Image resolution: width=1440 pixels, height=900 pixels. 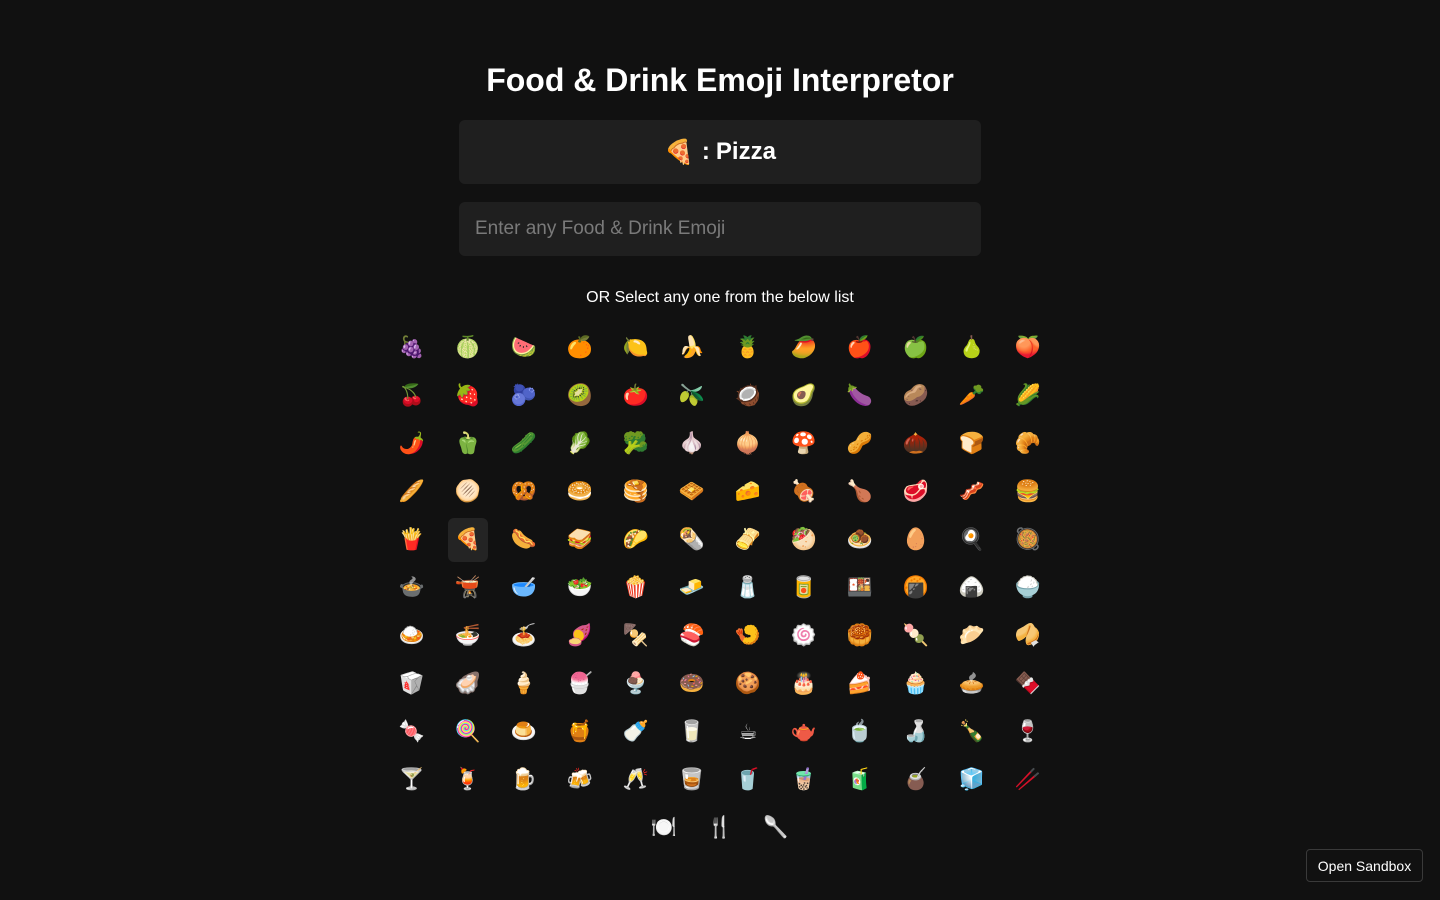 I want to click on emoji-item: 🍏, so click(x=916, y=348).